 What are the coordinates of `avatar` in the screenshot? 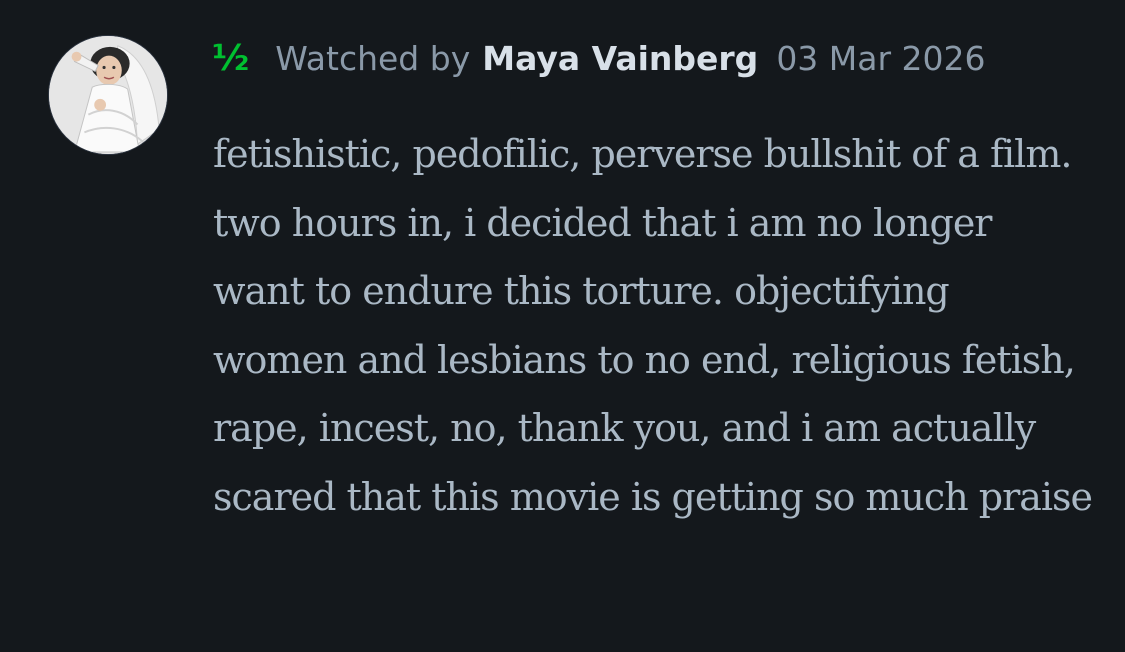 It's located at (108, 95).